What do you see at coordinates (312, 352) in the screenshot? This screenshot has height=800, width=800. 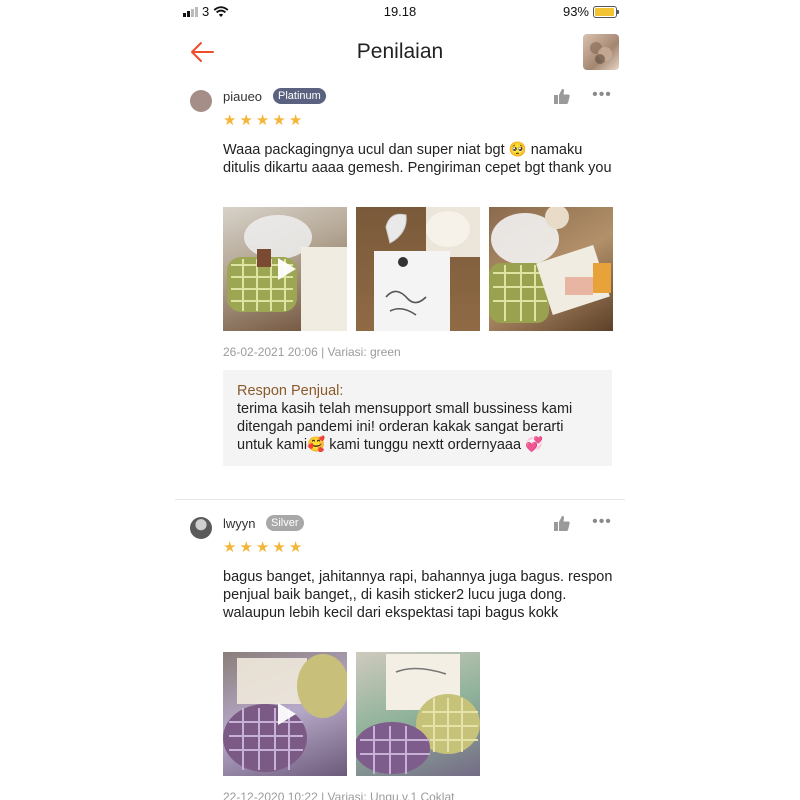 I see `review-meta: 26-02-2021 20:06 | Variasi: green` at bounding box center [312, 352].